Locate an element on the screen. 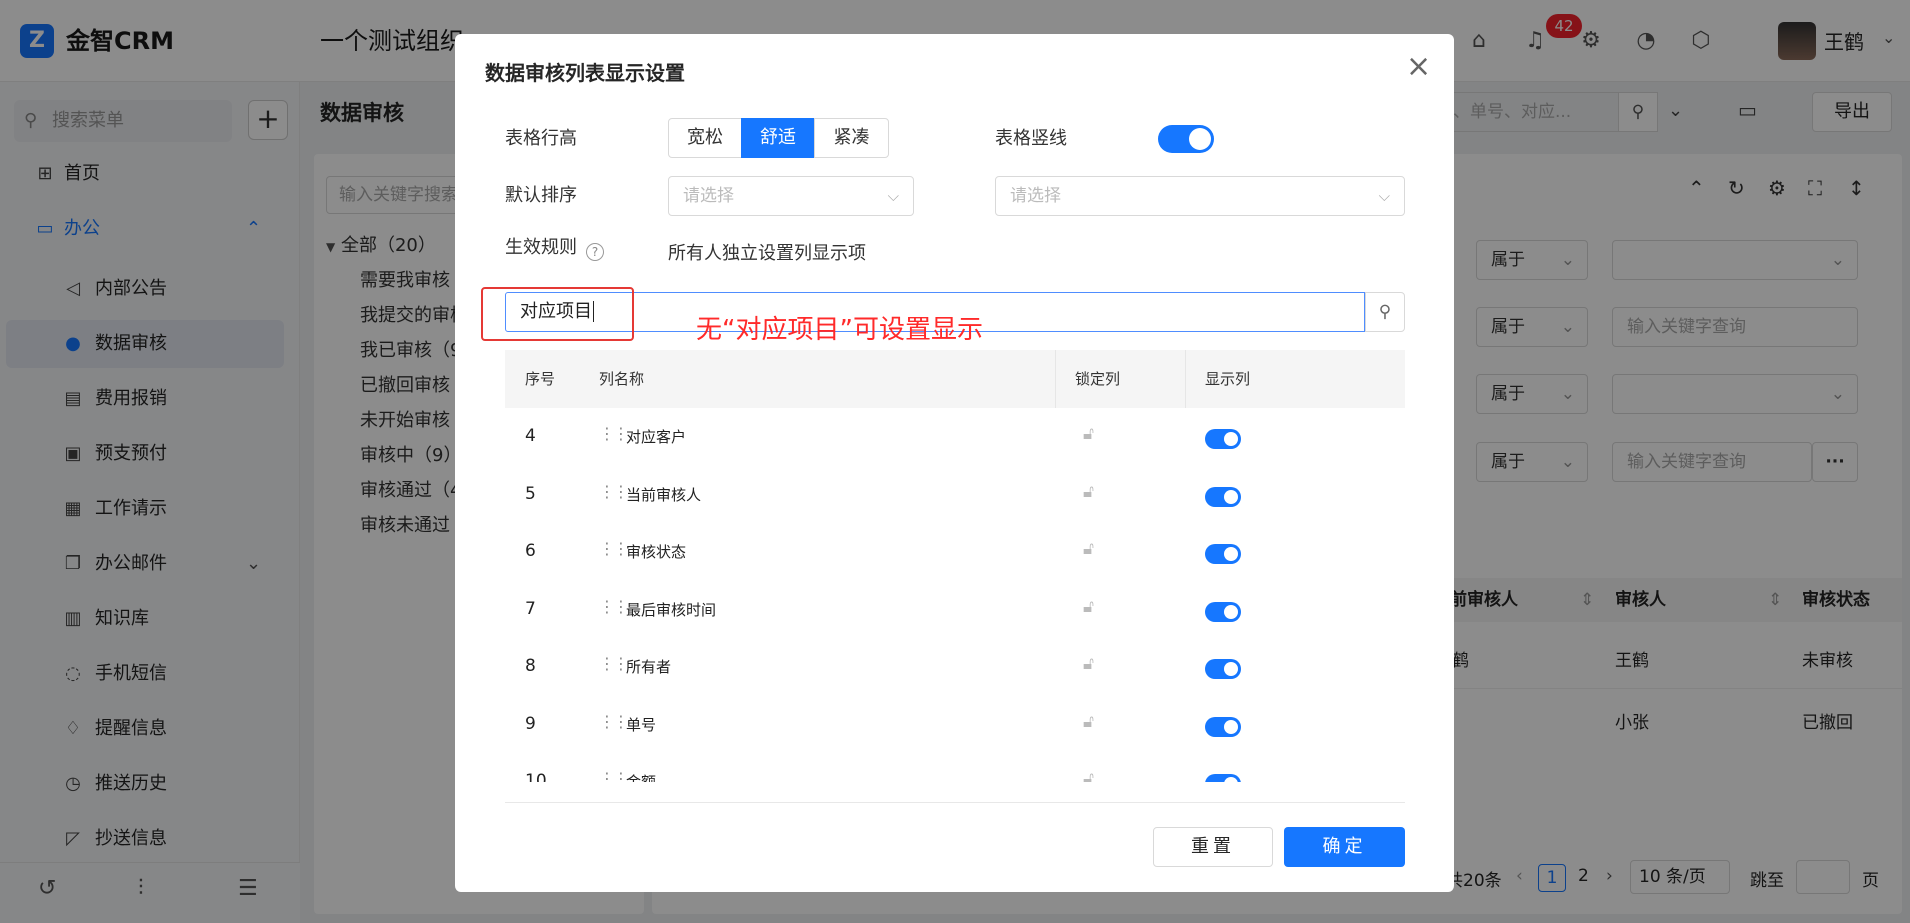 Image resolution: width=1910 pixels, height=923 pixels. confirm-button: 确定 is located at coordinates (1344, 847).